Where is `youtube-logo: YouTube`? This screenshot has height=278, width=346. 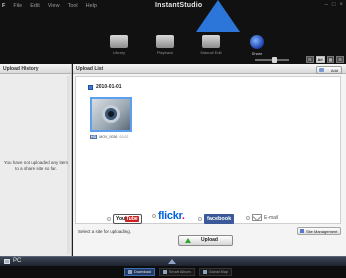
youtube-logo: YouTube is located at coordinates (127, 219).